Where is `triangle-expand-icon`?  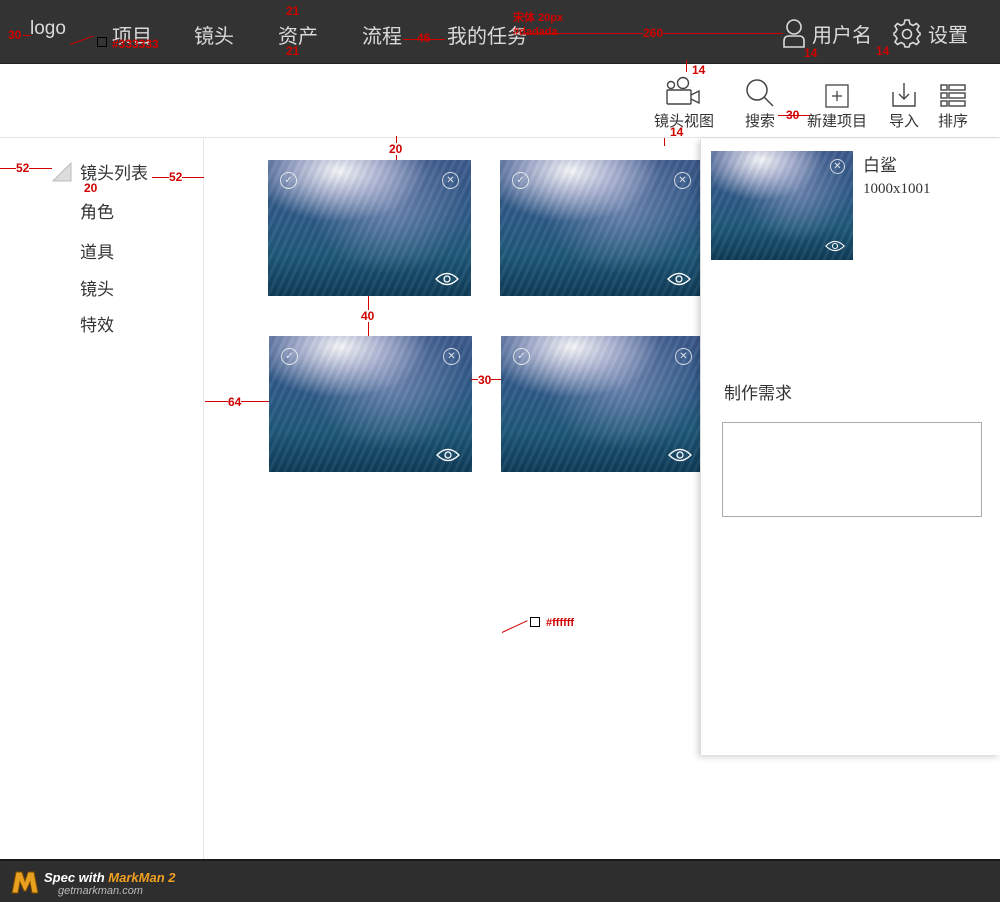 triangle-expand-icon is located at coordinates (62, 171).